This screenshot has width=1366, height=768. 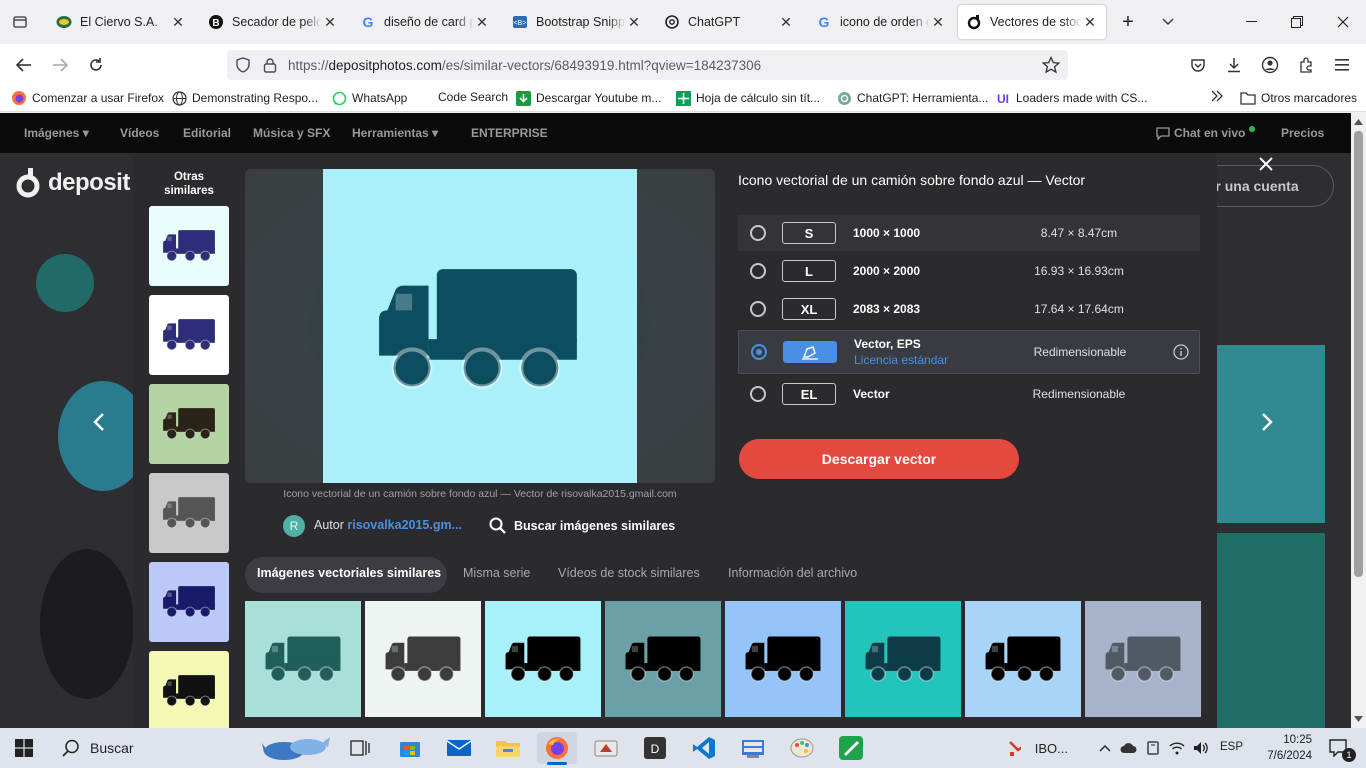 I want to click on volume-icon, so click(x=1201, y=748).